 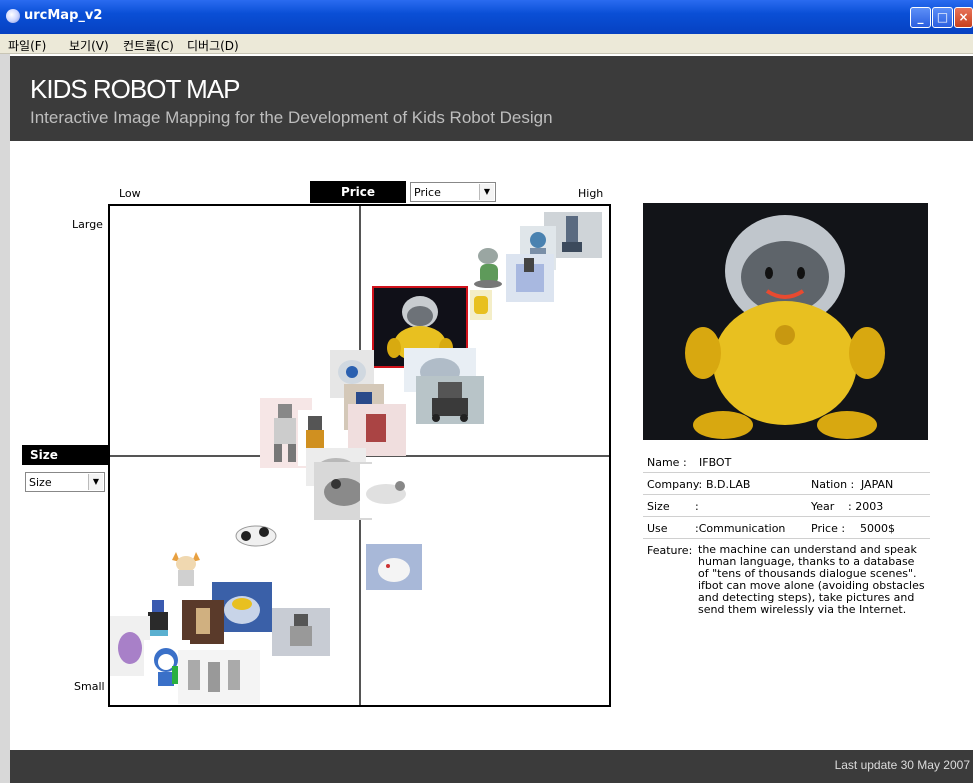 I want to click on company-value: B.D.LAB, so click(x=728, y=484).